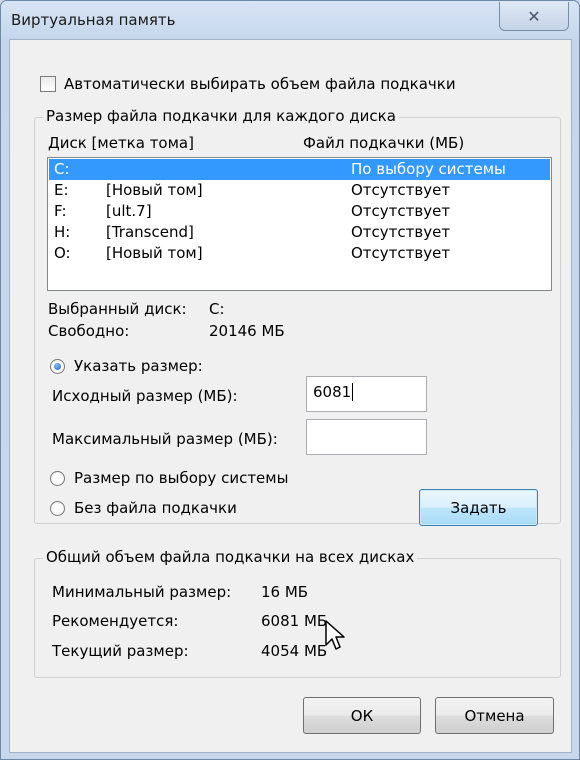  What do you see at coordinates (366, 437) in the screenshot?
I see `max-size-input` at bounding box center [366, 437].